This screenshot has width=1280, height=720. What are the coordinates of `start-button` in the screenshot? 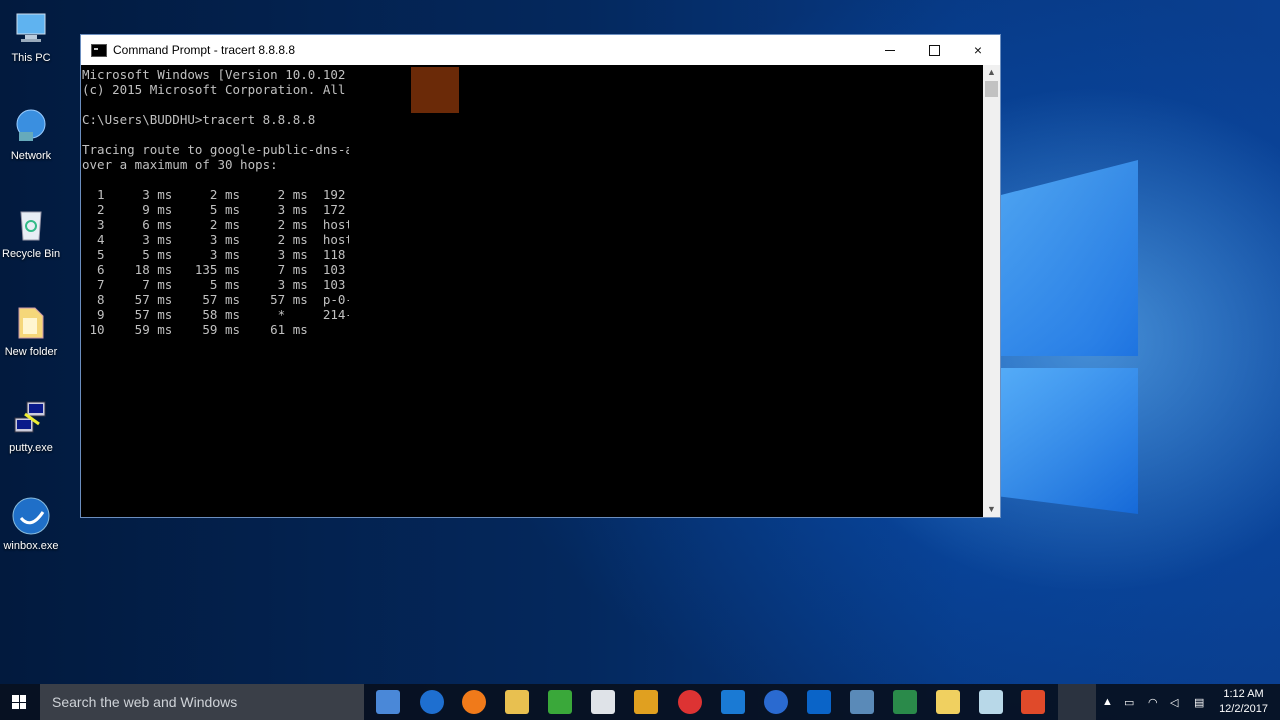 It's located at (19, 702).